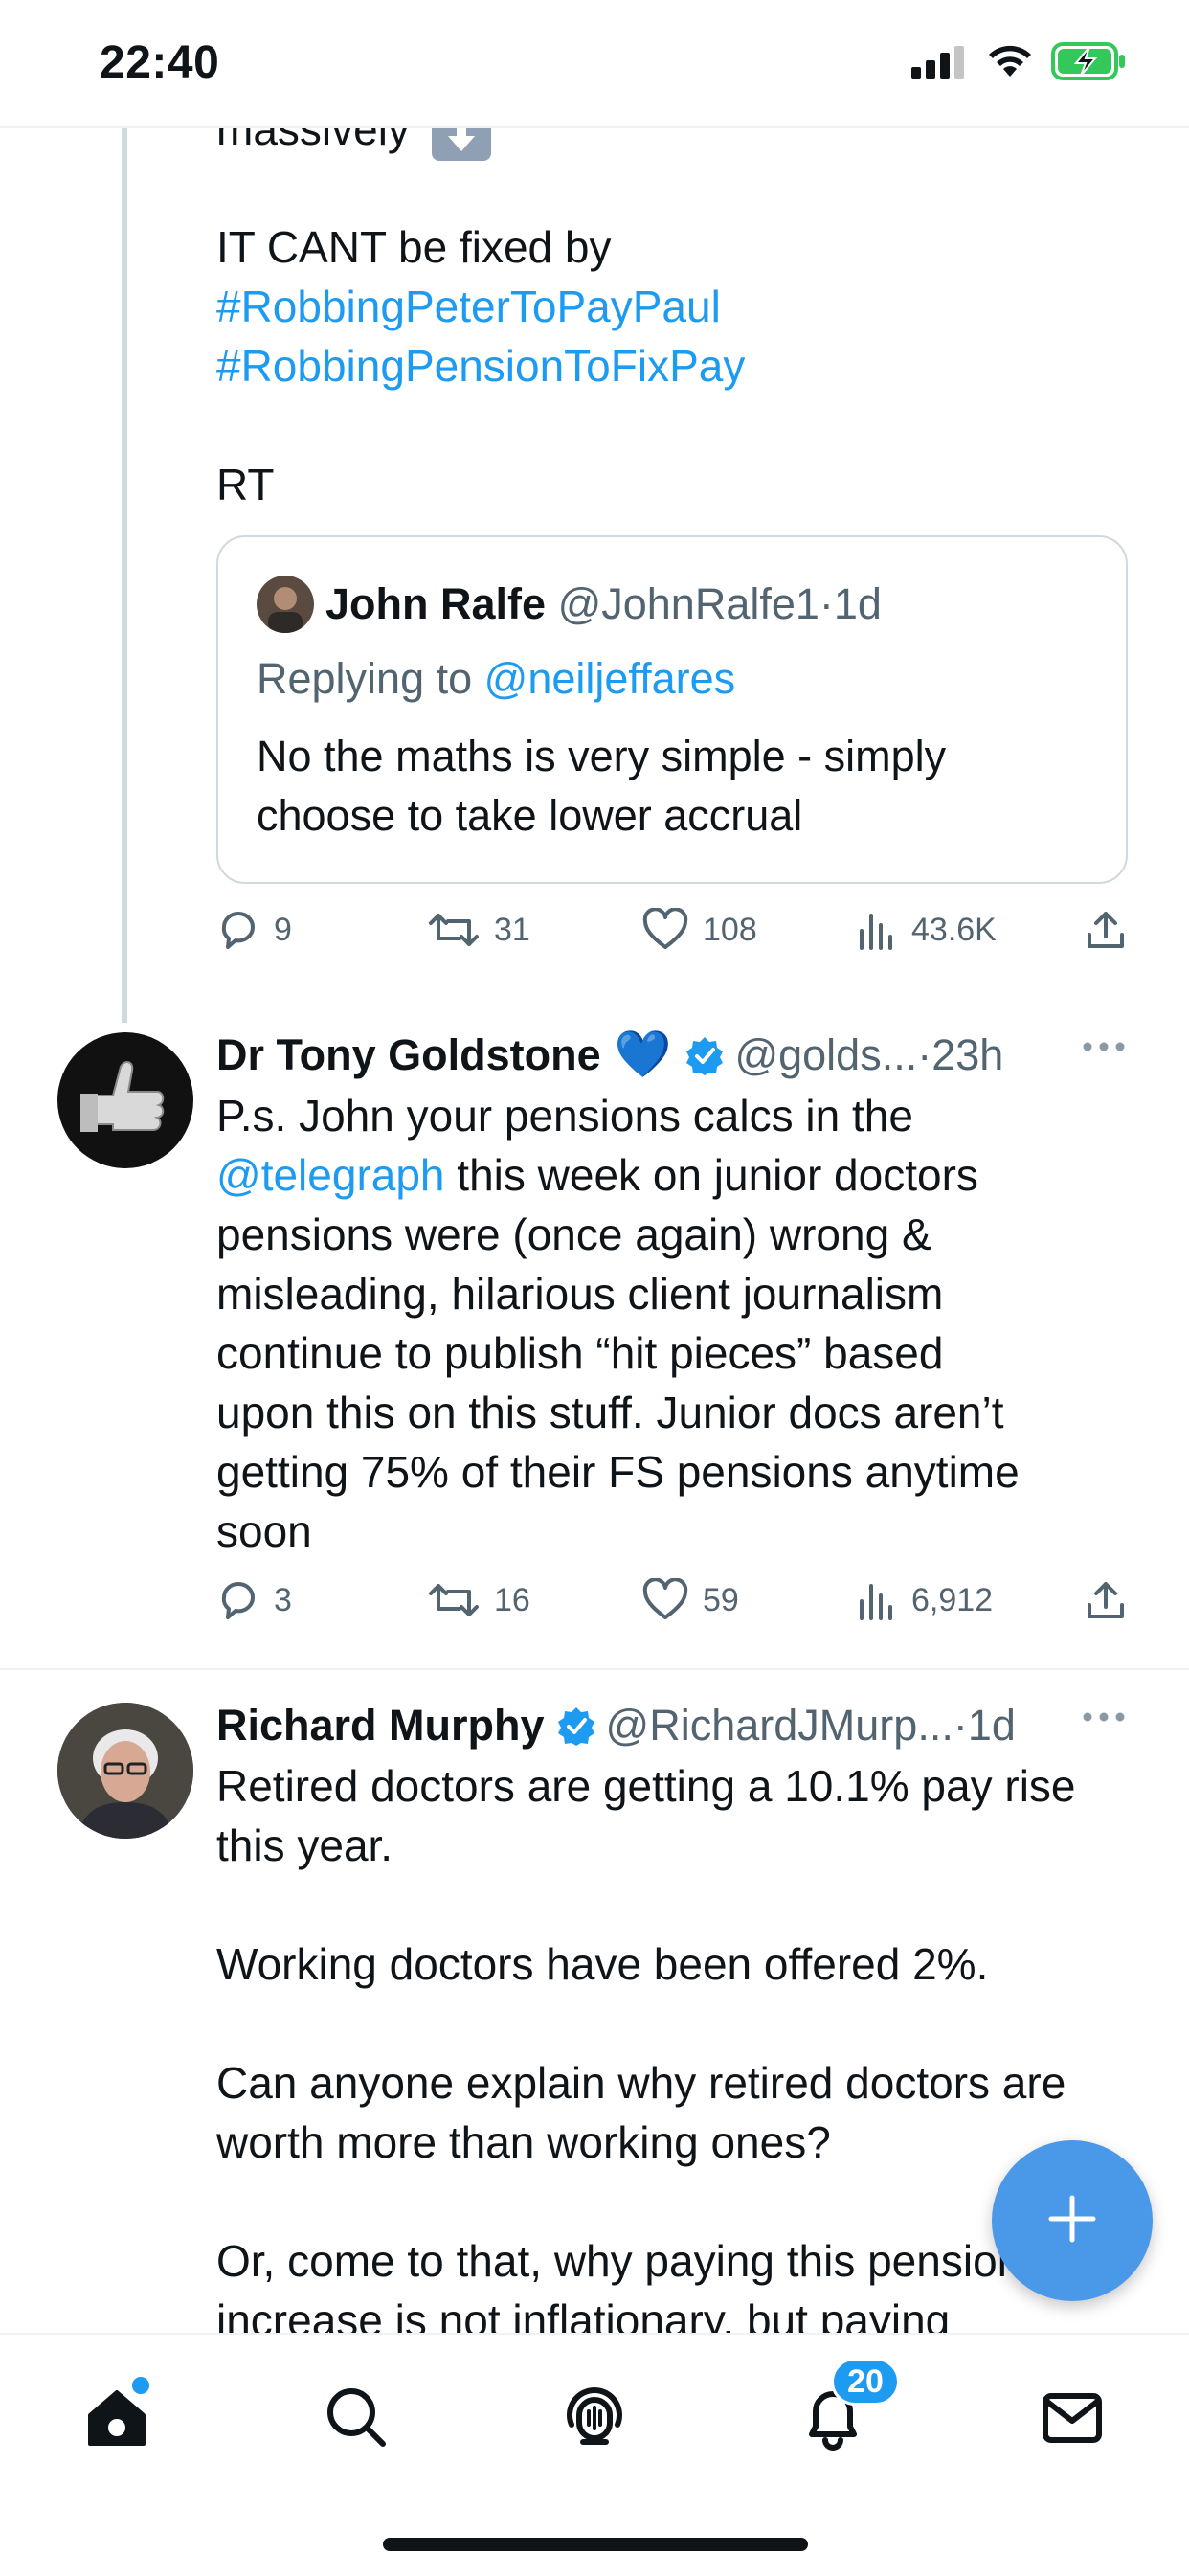 This screenshot has width=1189, height=2576. I want to click on tweet-actions: 9 31 108 43.6K, so click(672, 934).